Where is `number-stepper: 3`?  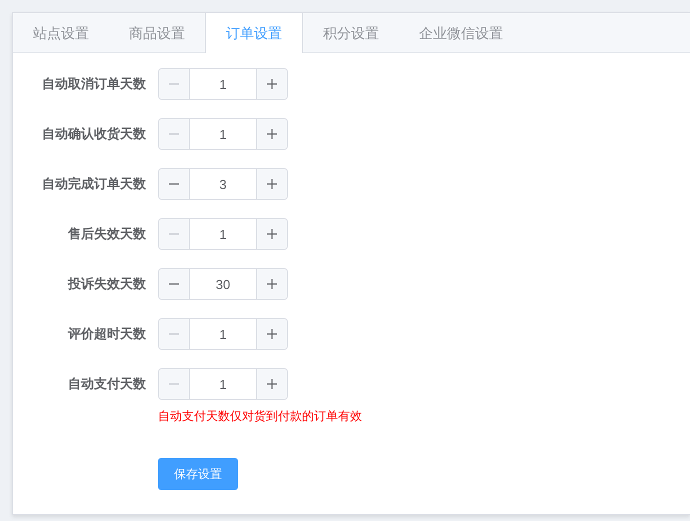
number-stepper: 3 is located at coordinates (223, 184).